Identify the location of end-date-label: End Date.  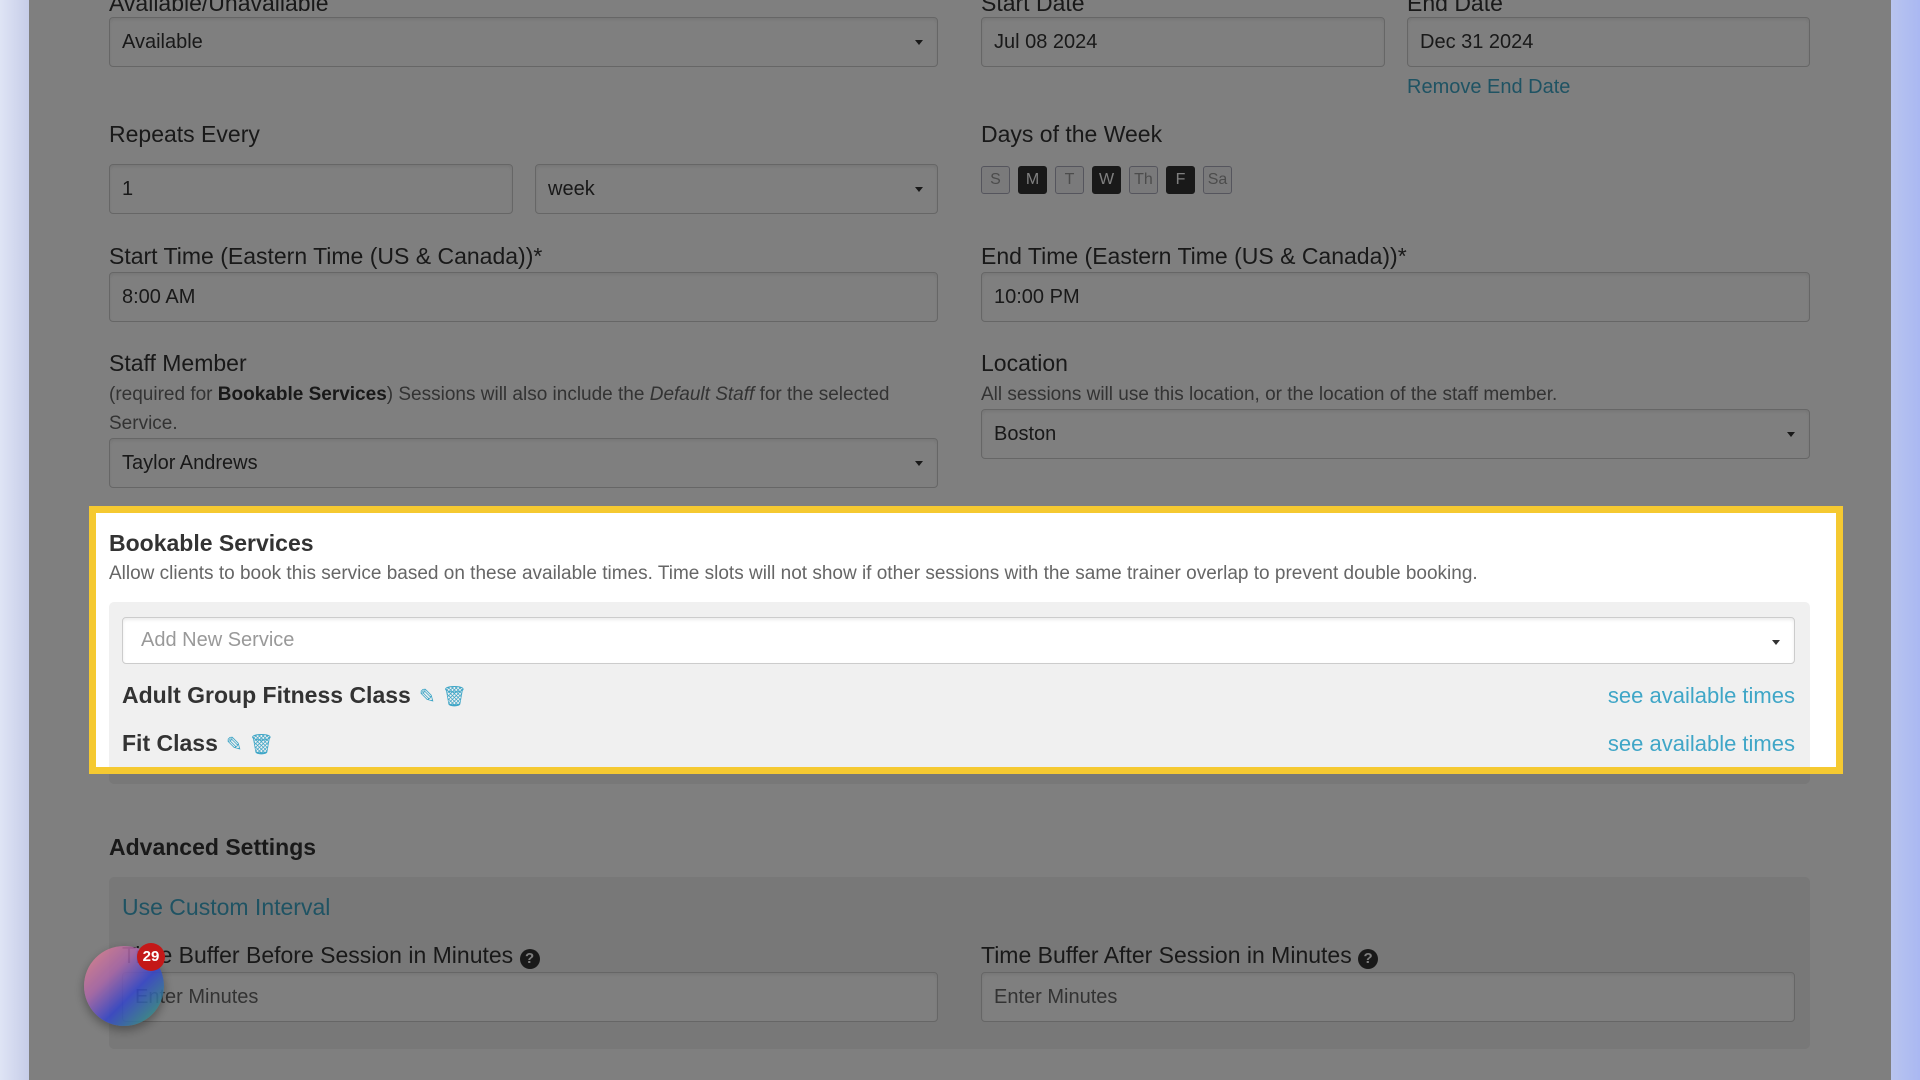
(1455, 8).